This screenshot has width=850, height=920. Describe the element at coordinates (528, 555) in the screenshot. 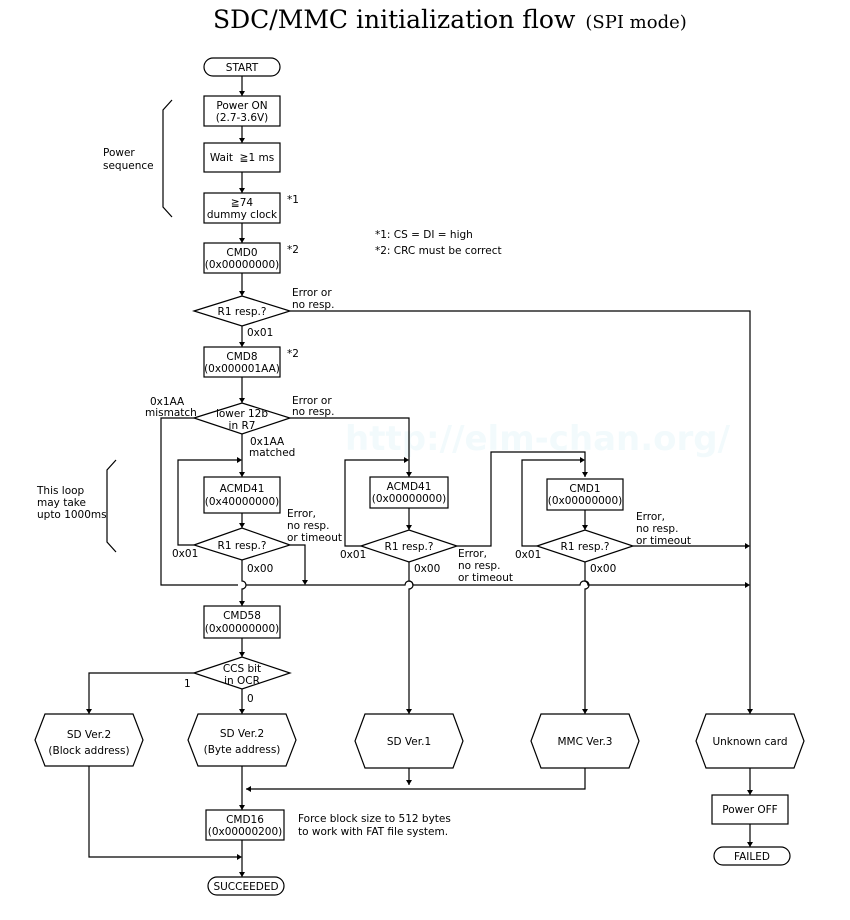

I see `loop-c-label: 0x01` at that location.